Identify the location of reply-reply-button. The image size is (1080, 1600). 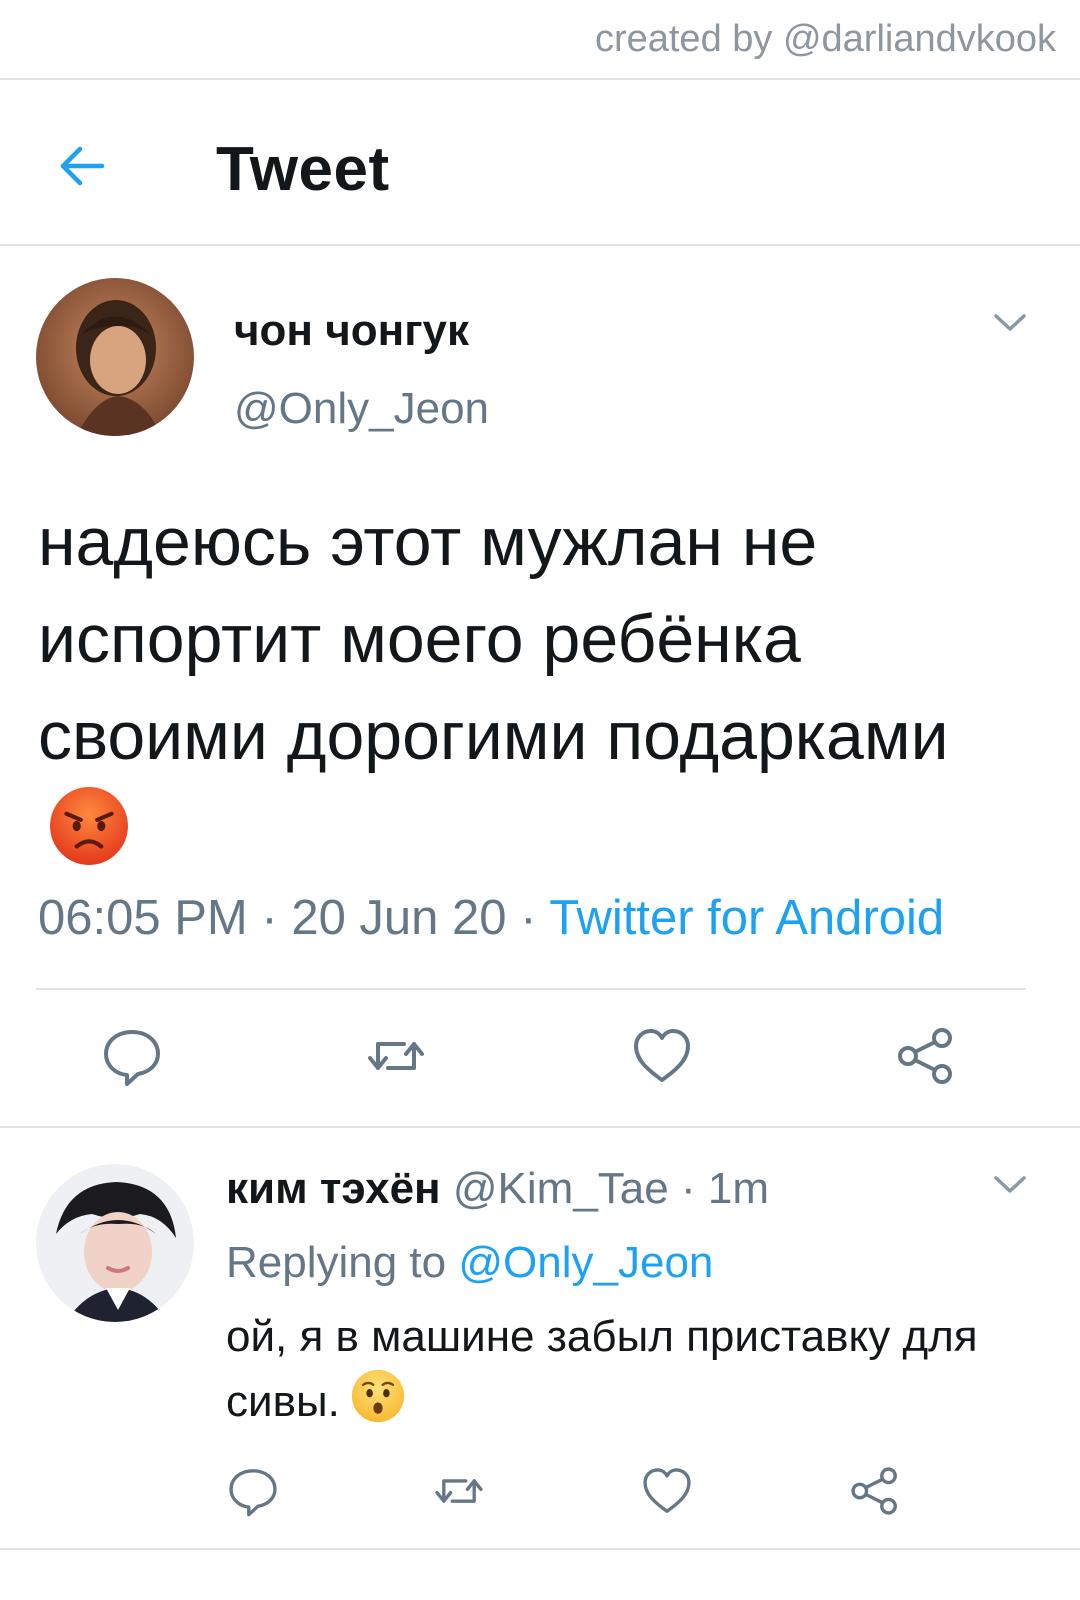
(253, 1491).